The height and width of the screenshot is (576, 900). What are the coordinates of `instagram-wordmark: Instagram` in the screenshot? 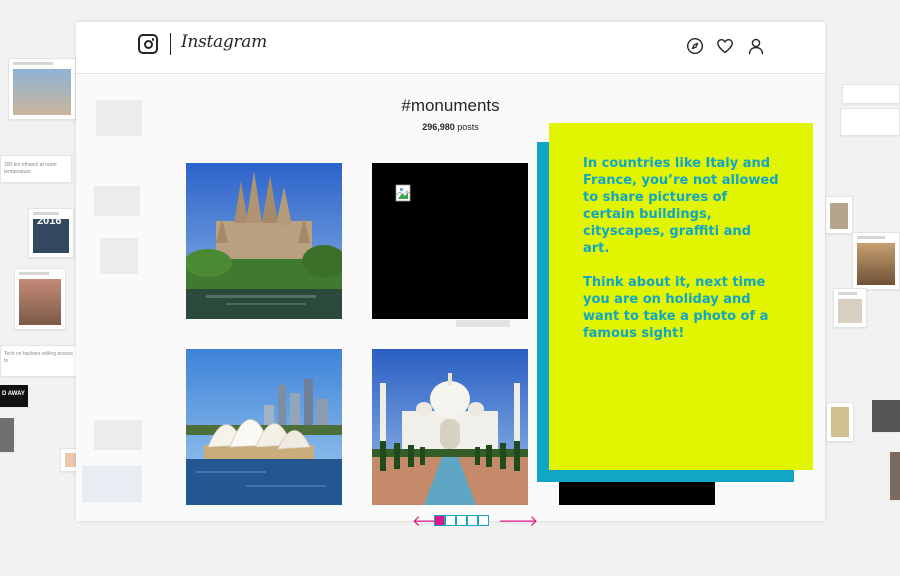 It's located at (224, 42).